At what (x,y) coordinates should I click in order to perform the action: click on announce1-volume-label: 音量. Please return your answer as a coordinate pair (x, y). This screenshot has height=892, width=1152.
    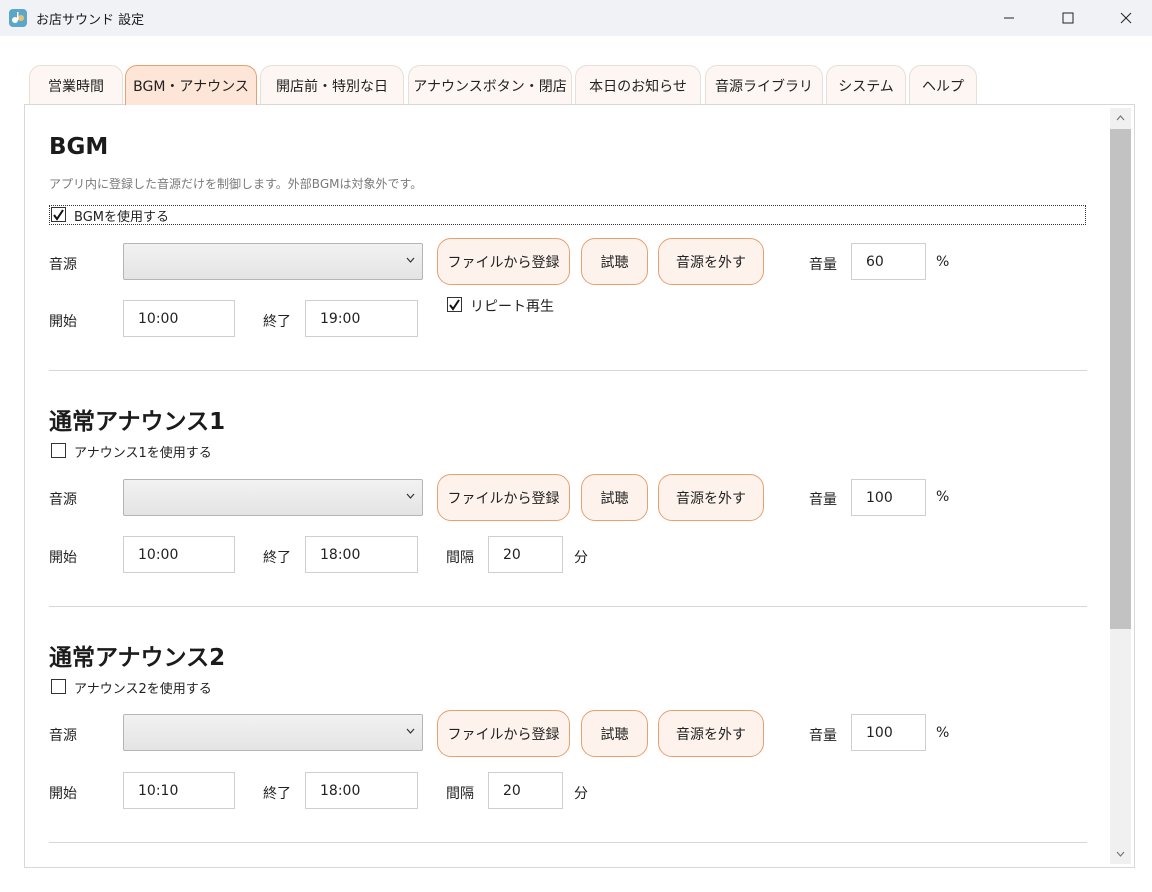
    Looking at the image, I should click on (823, 500).